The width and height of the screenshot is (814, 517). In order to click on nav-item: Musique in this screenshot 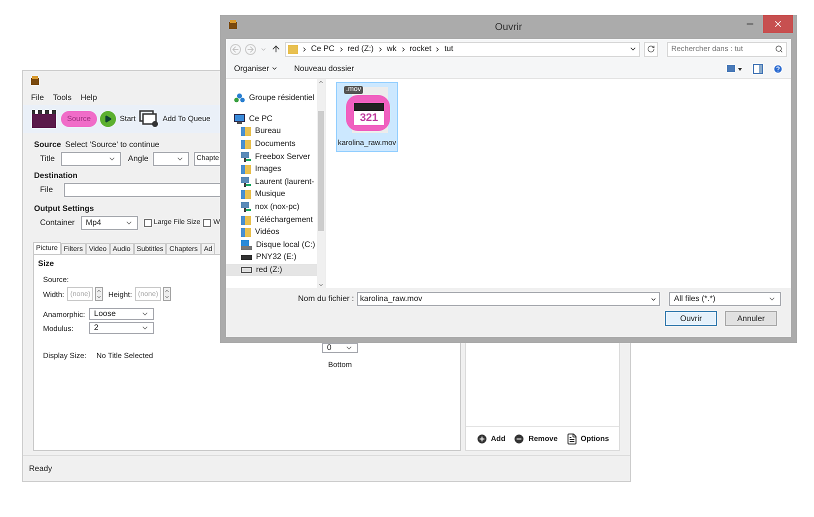, I will do `click(271, 194)`.